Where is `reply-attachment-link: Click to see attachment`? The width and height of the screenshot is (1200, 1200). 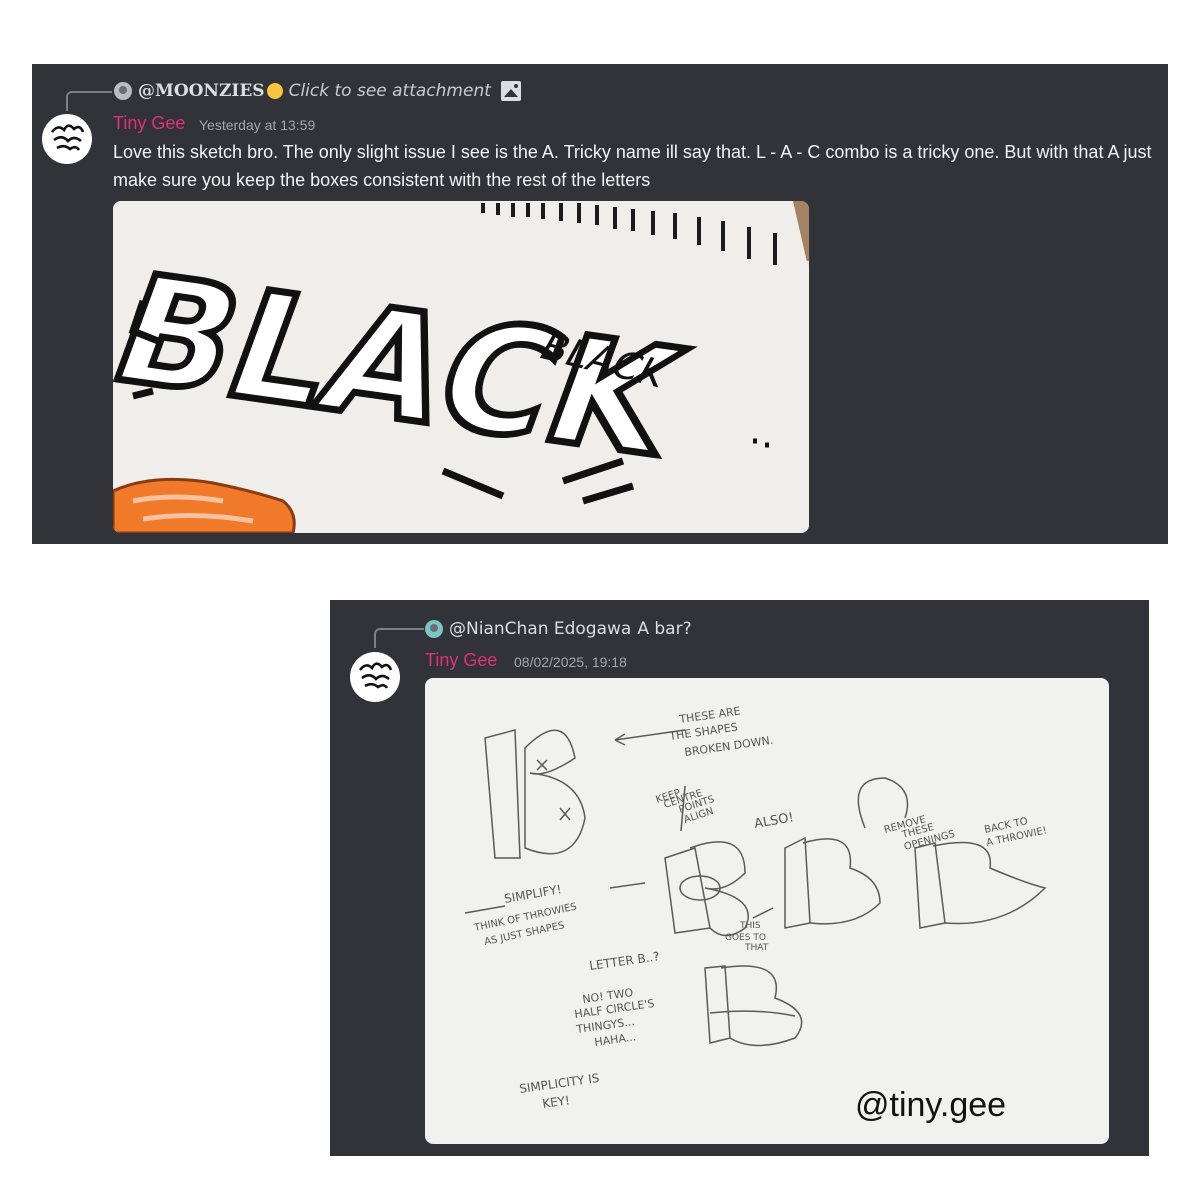 reply-attachment-link: Click to see attachment is located at coordinates (390, 91).